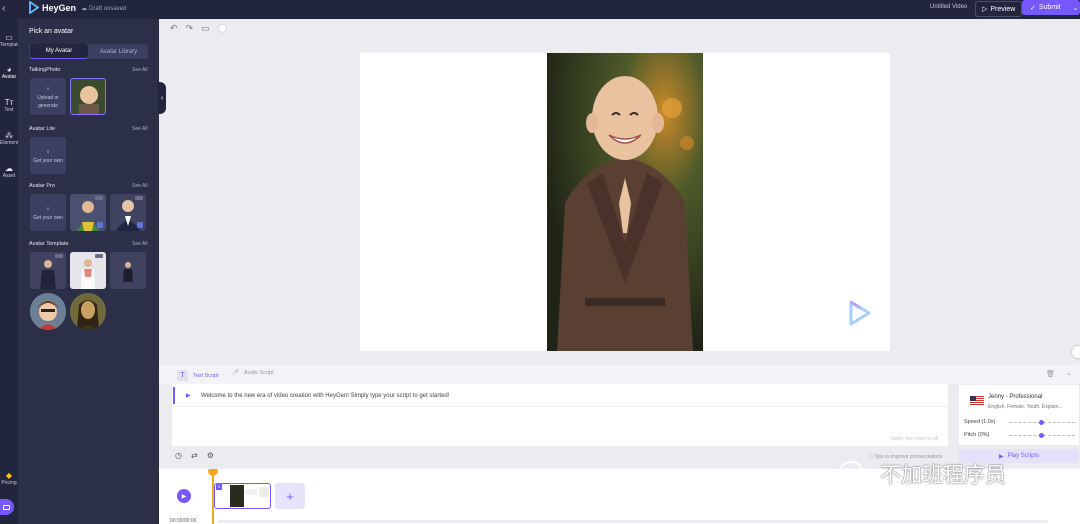 Image resolution: width=1080 pixels, height=524 pixels. Describe the element at coordinates (633, 521) in the screenshot. I see `timeline-scrollbar` at that location.